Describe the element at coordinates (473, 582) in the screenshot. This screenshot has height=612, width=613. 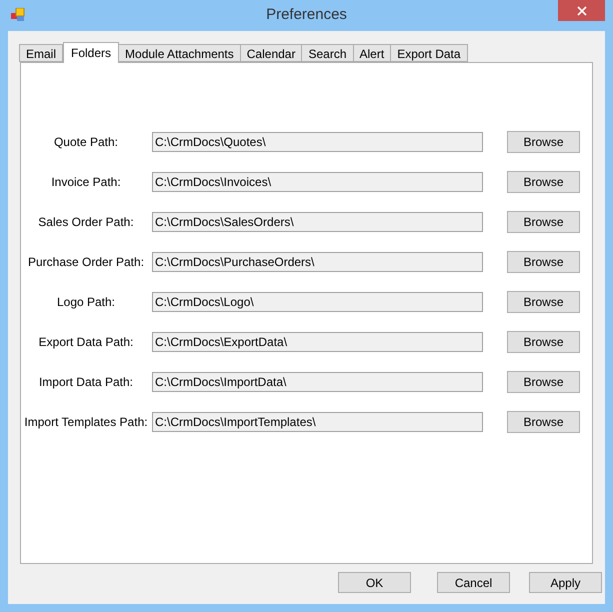
I see `dialog-button: Cancel` at that location.